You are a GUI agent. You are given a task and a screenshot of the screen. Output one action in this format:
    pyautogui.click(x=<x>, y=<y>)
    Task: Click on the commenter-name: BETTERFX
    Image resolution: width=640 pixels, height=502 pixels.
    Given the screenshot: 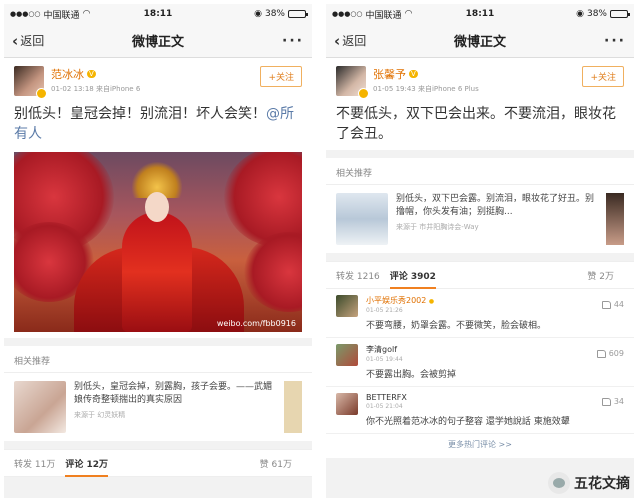 What is the action you would take?
    pyautogui.click(x=386, y=397)
    